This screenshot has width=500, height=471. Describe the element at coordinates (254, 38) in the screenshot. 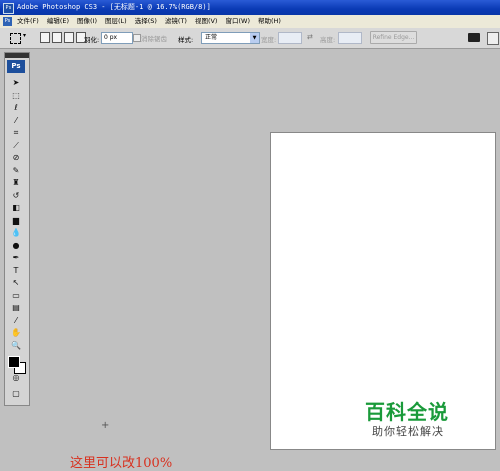

I see `chevron-down-icon: ▼` at that location.